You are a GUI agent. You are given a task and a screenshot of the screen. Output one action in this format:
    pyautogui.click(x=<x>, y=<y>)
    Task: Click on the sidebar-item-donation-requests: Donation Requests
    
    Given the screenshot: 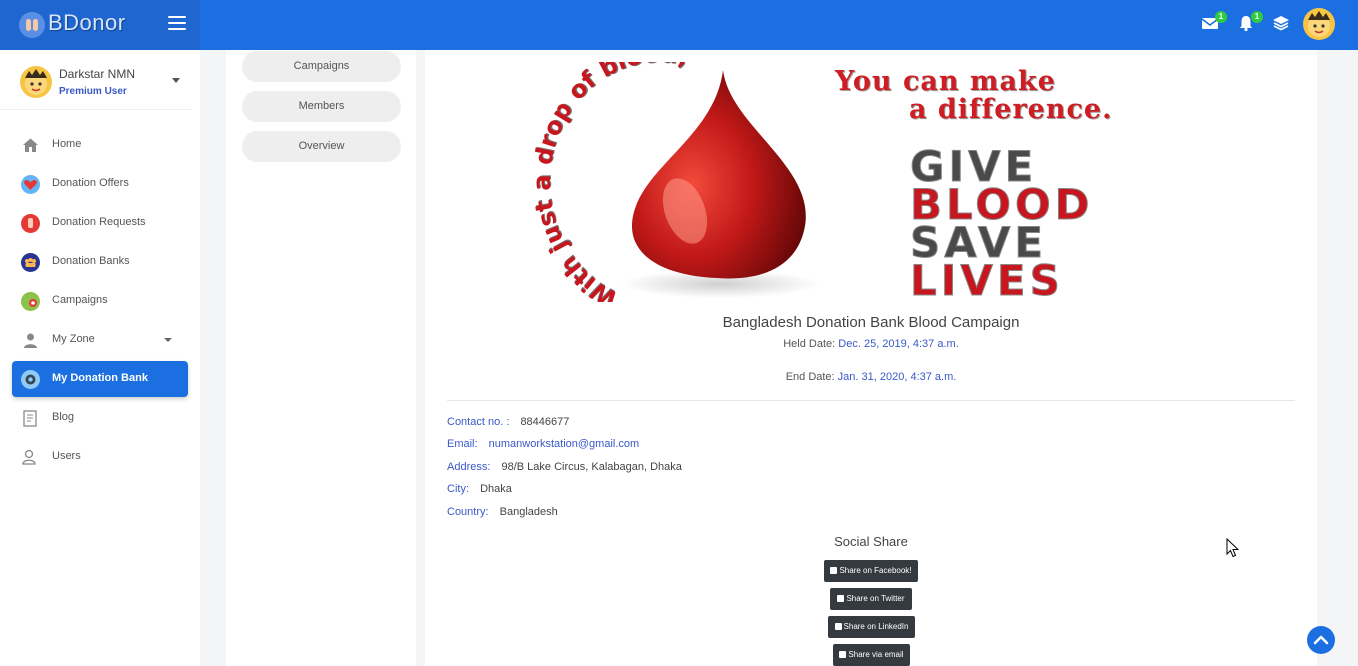 What is the action you would take?
    pyautogui.click(x=100, y=223)
    